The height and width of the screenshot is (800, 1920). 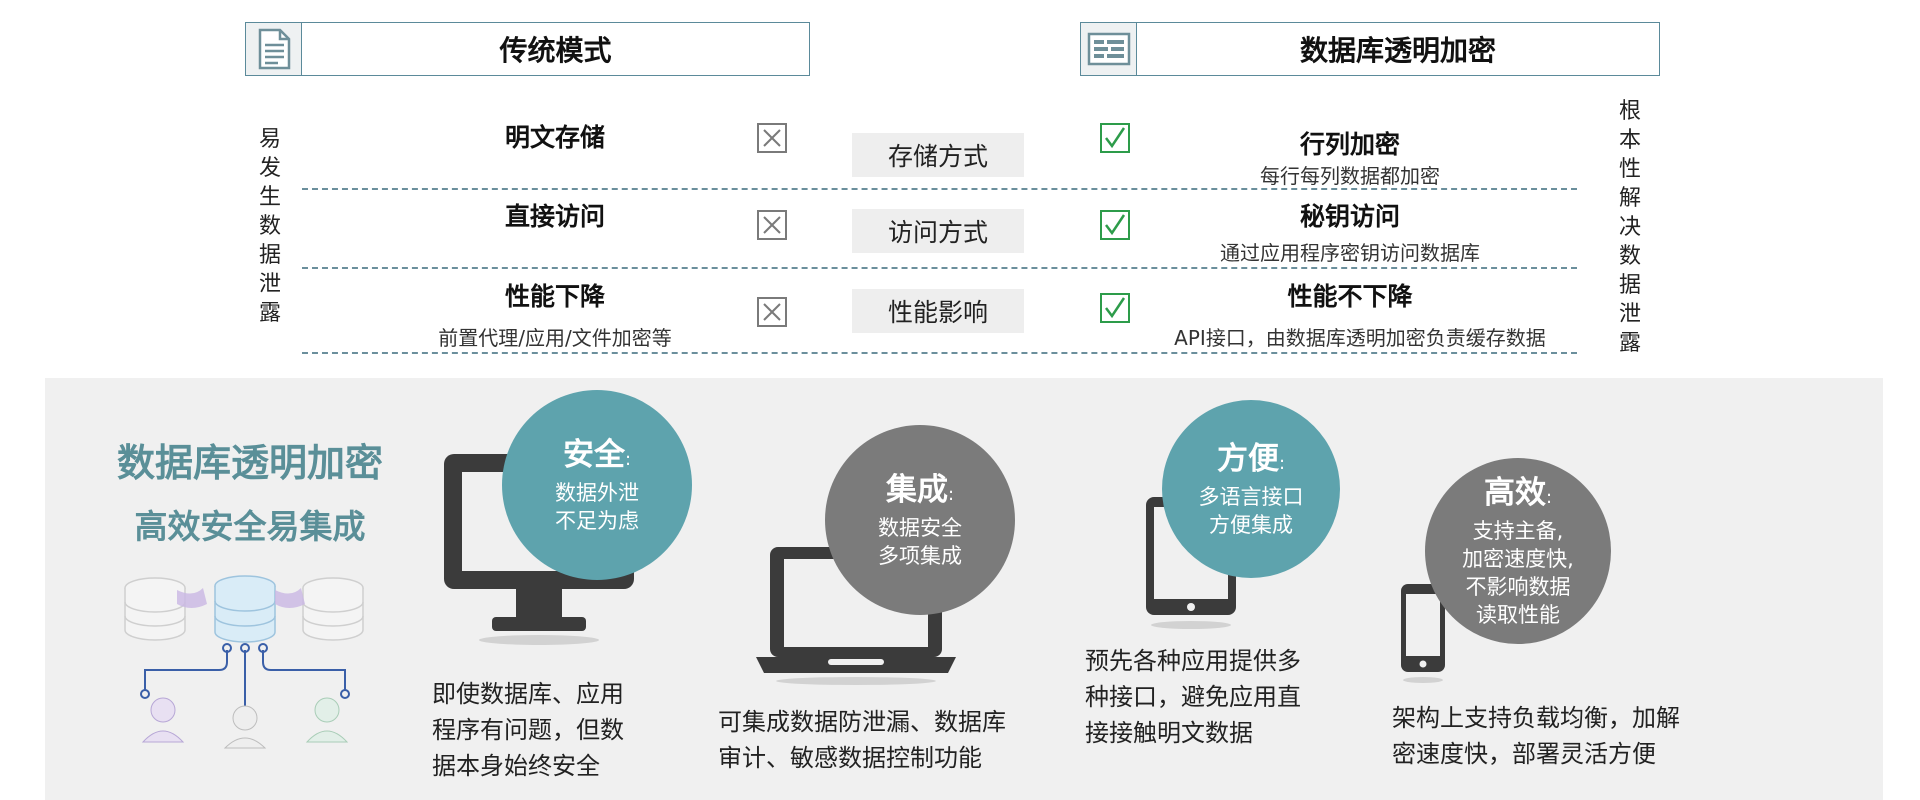 I want to click on brand-subtitle: 高效安全易集成, so click(x=250, y=526).